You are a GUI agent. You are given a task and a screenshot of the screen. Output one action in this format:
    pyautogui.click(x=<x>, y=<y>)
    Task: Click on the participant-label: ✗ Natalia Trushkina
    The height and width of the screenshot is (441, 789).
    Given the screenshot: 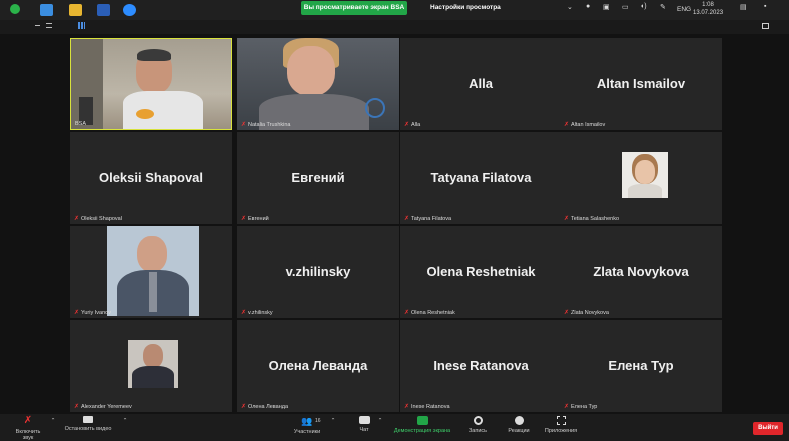 What is the action you would take?
    pyautogui.click(x=266, y=125)
    